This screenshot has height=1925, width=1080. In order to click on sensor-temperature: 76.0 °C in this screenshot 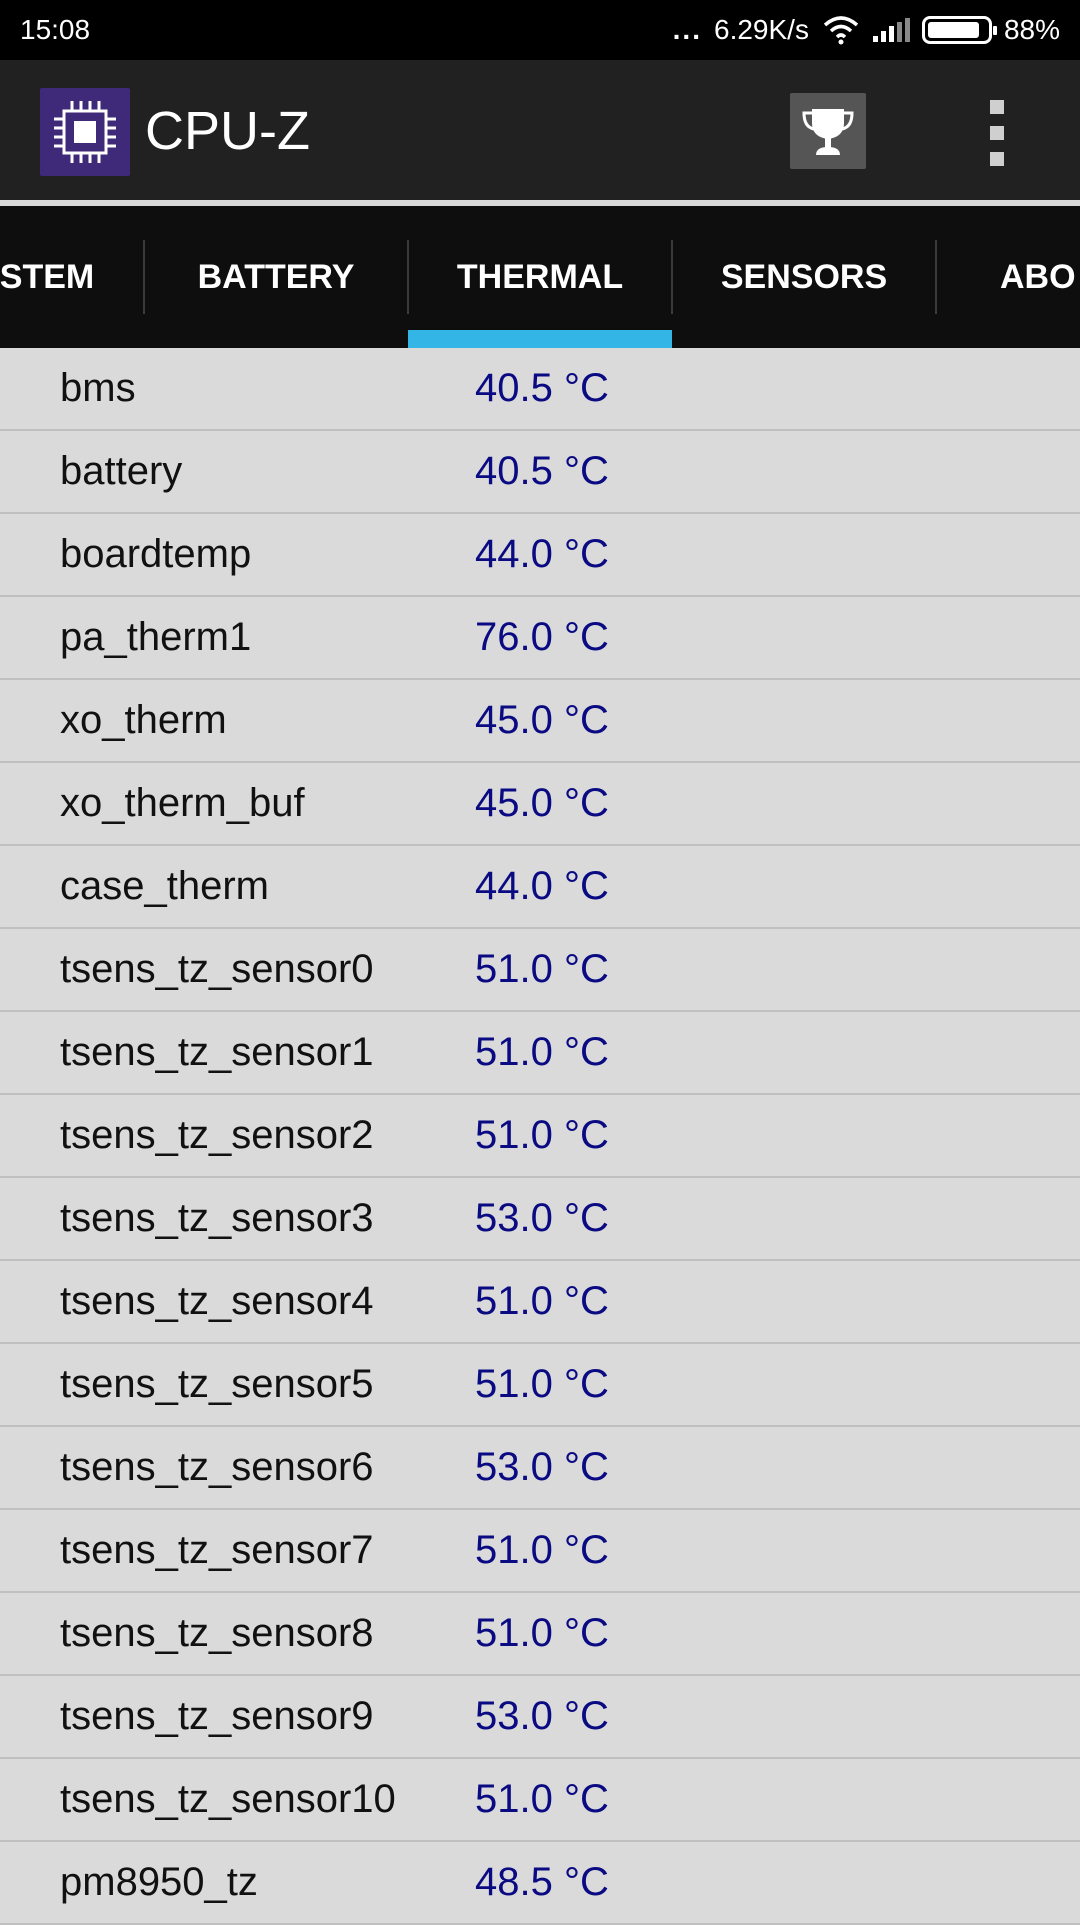, I will do `click(542, 637)`.